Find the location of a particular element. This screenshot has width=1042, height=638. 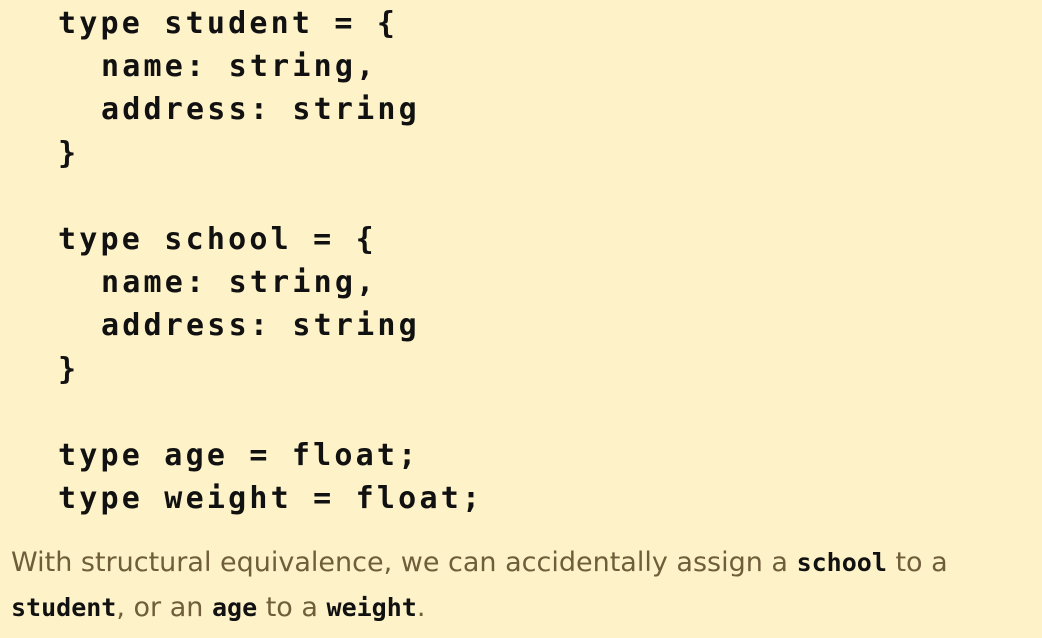

code-line-weight: type weight = float; is located at coordinates (271, 499).